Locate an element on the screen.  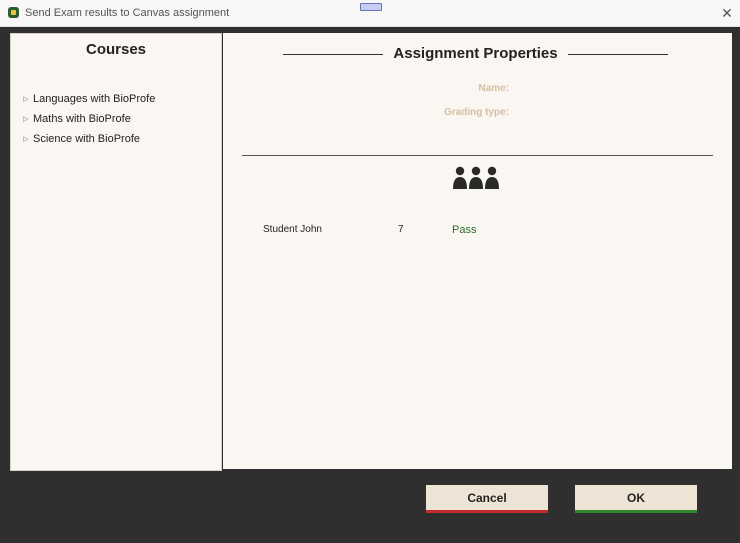
ok-button: OK is located at coordinates (636, 499).